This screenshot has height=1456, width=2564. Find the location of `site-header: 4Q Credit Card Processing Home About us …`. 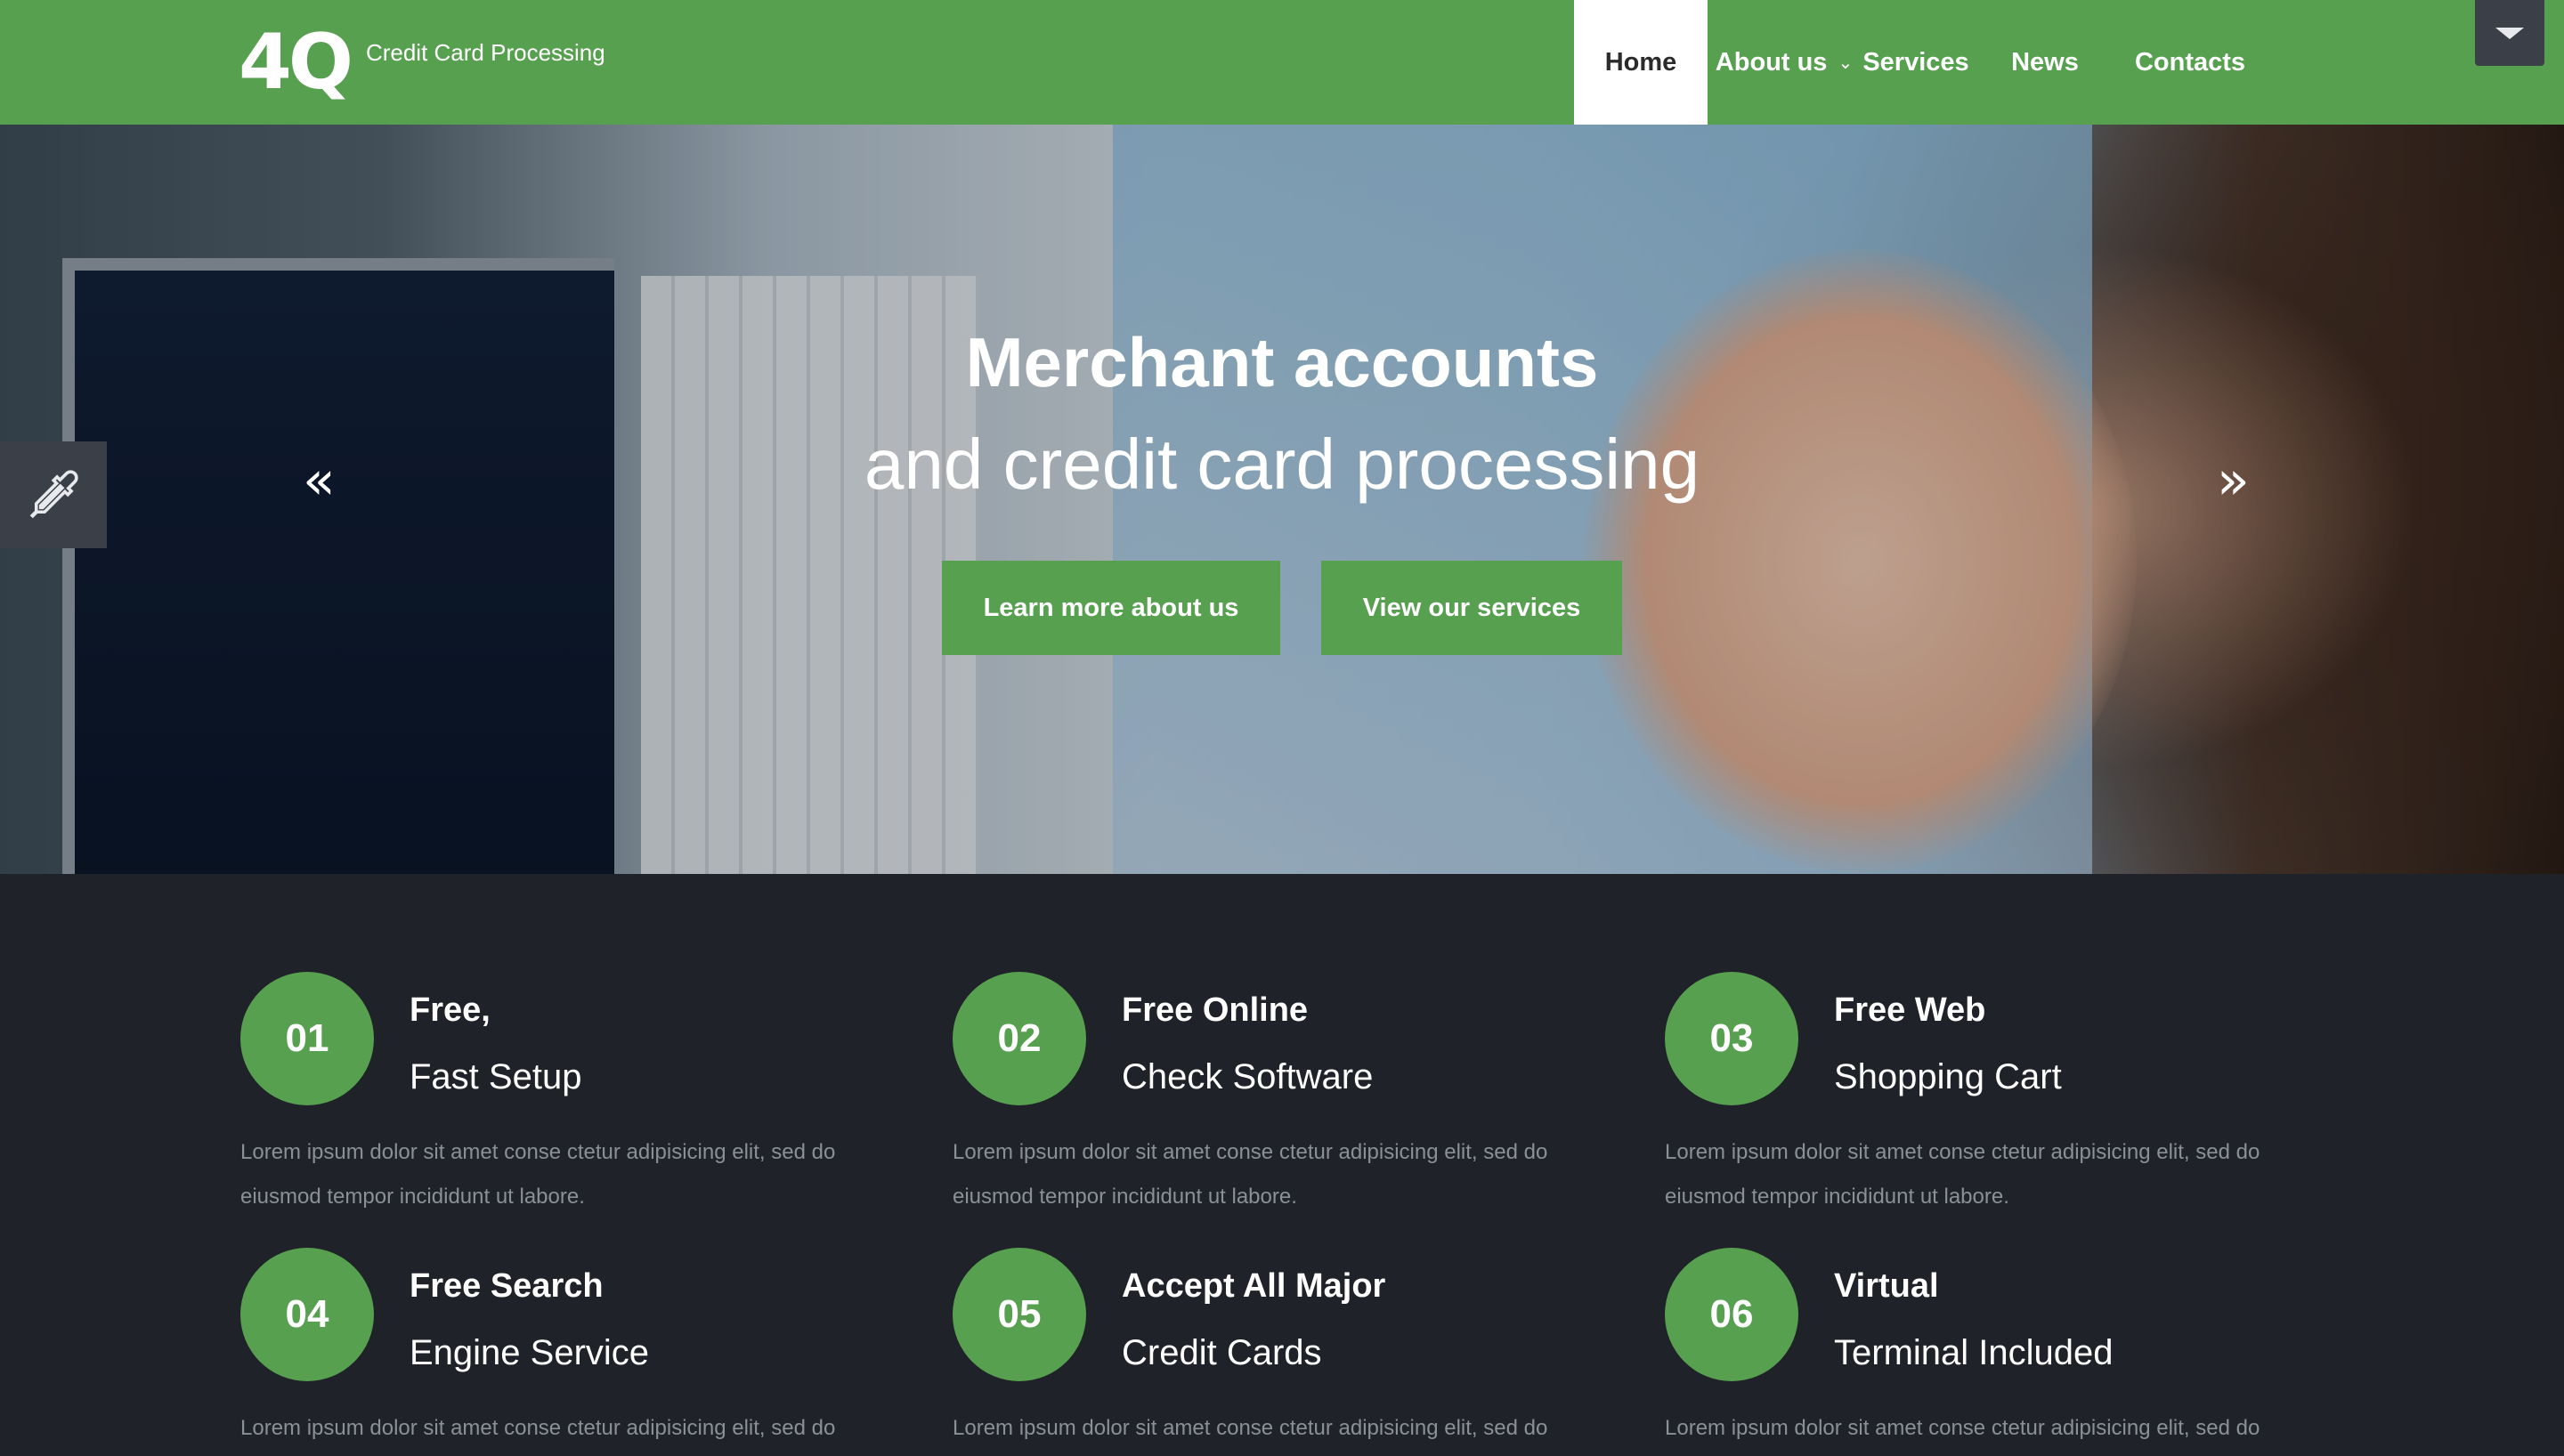

site-header: 4Q Credit Card Processing Home About us … is located at coordinates (1282, 62).